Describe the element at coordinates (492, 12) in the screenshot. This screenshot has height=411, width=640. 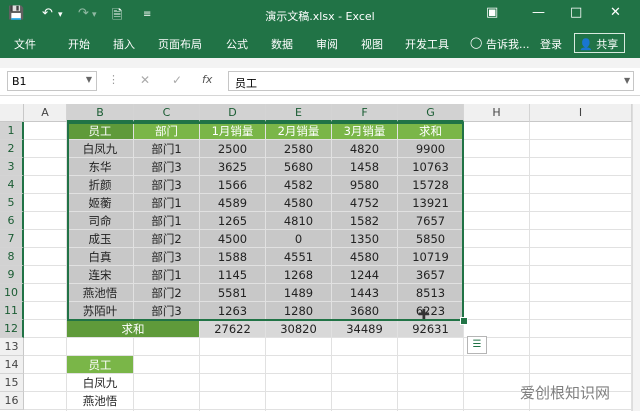
I see `ribbon-display-icon: ▣` at that location.